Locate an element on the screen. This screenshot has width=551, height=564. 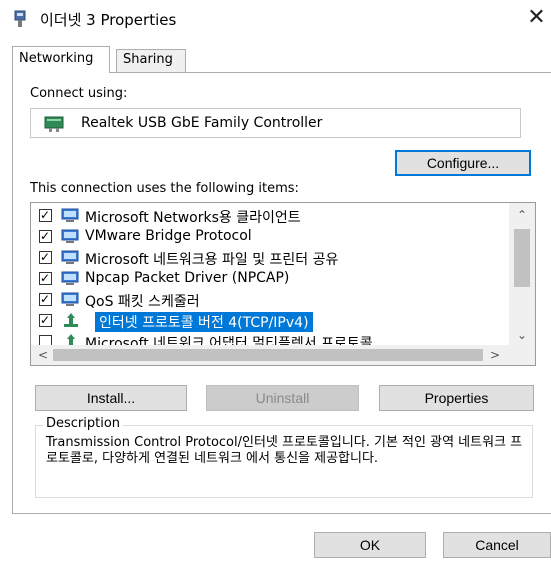
vertical-scroll-thumb is located at coordinates (522, 258).